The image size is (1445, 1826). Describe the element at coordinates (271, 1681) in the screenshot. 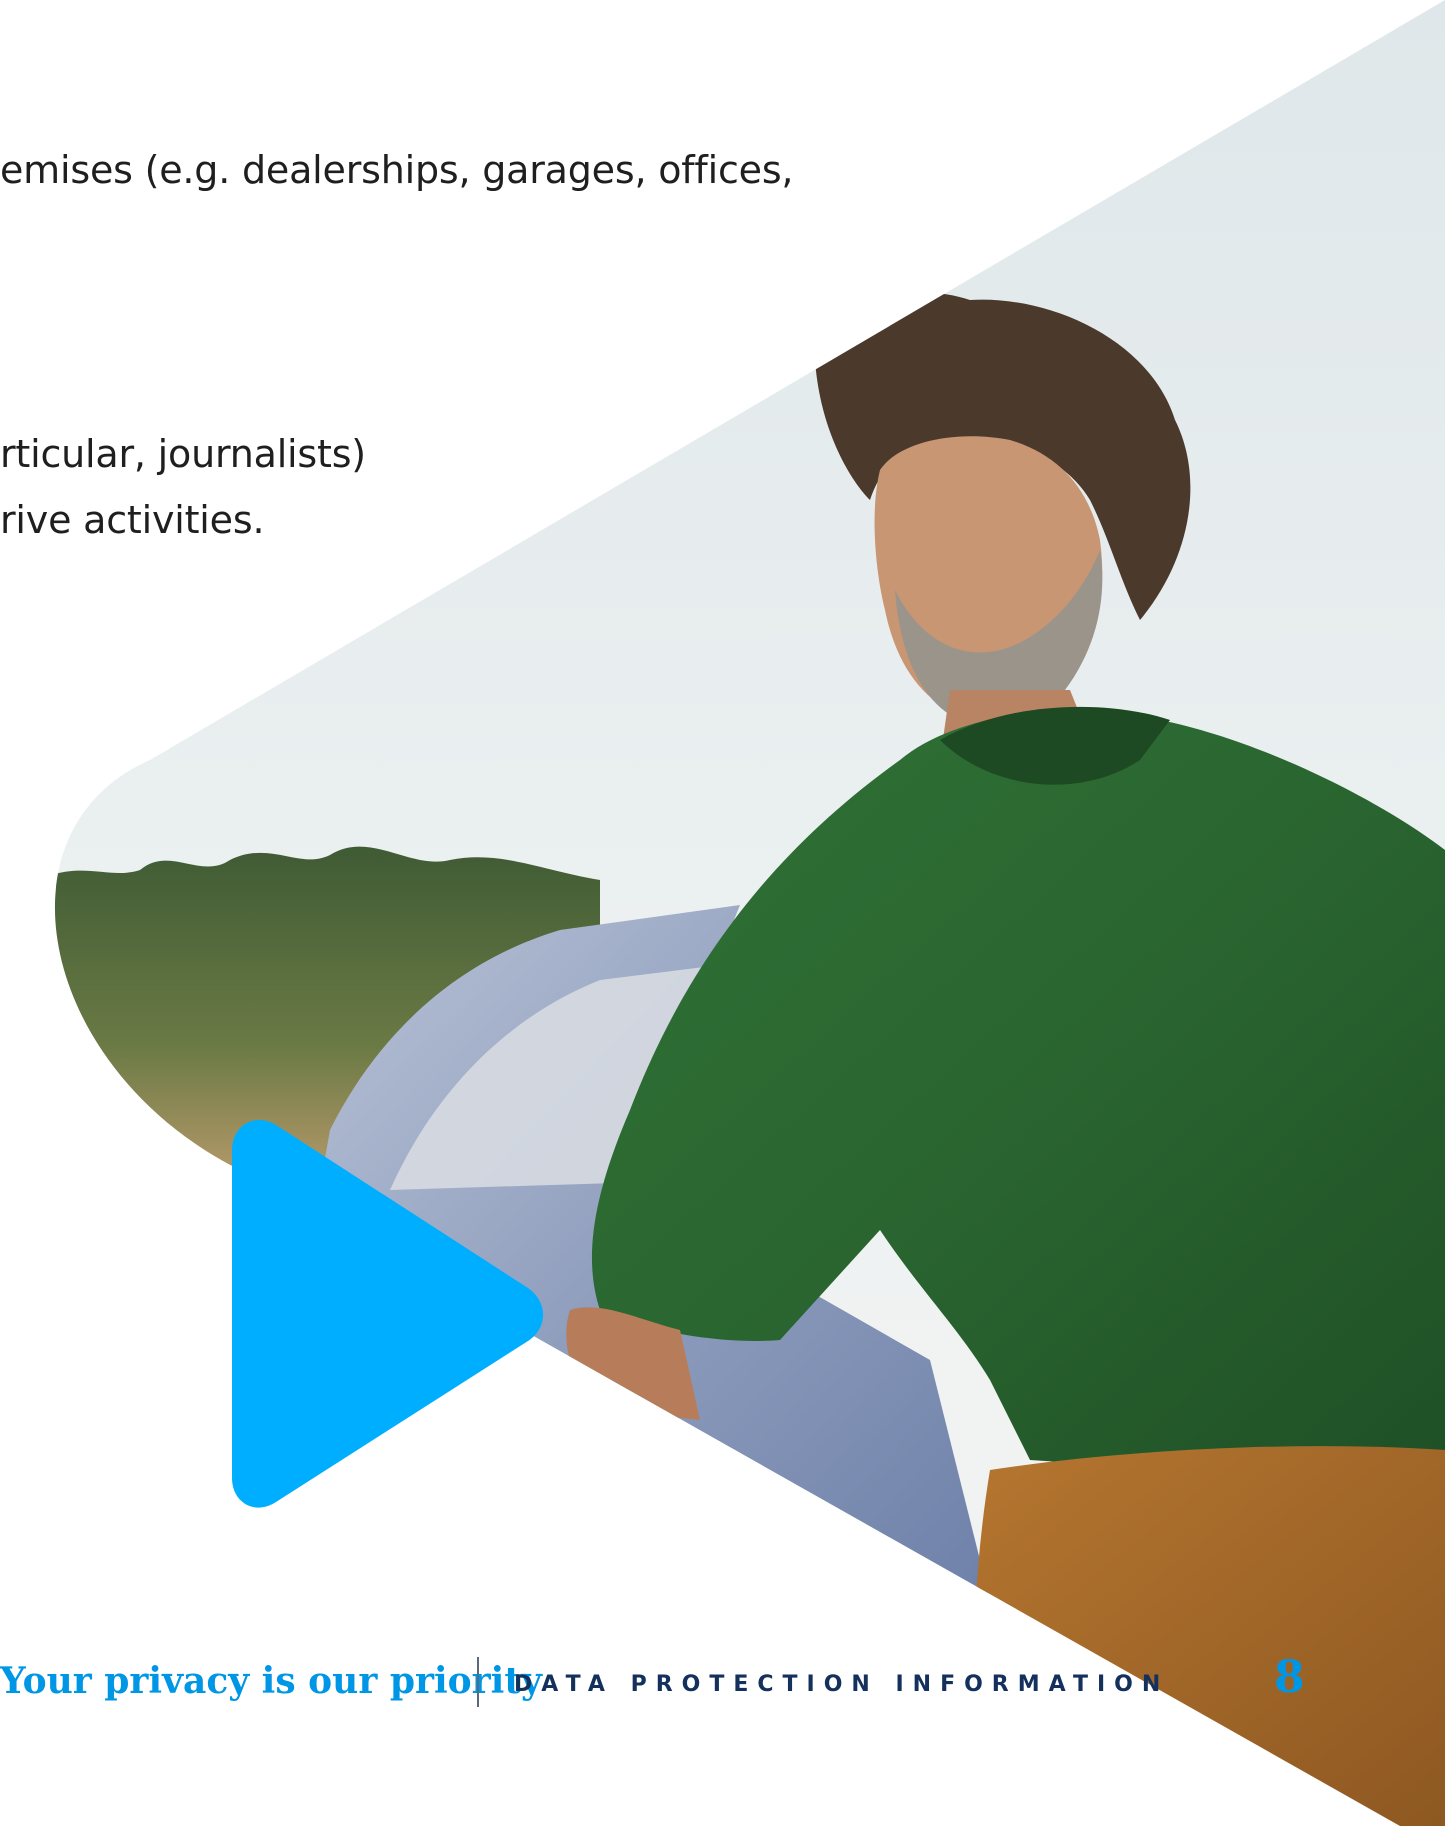

I see `footer-tagline: Your privacy is our priority` at that location.